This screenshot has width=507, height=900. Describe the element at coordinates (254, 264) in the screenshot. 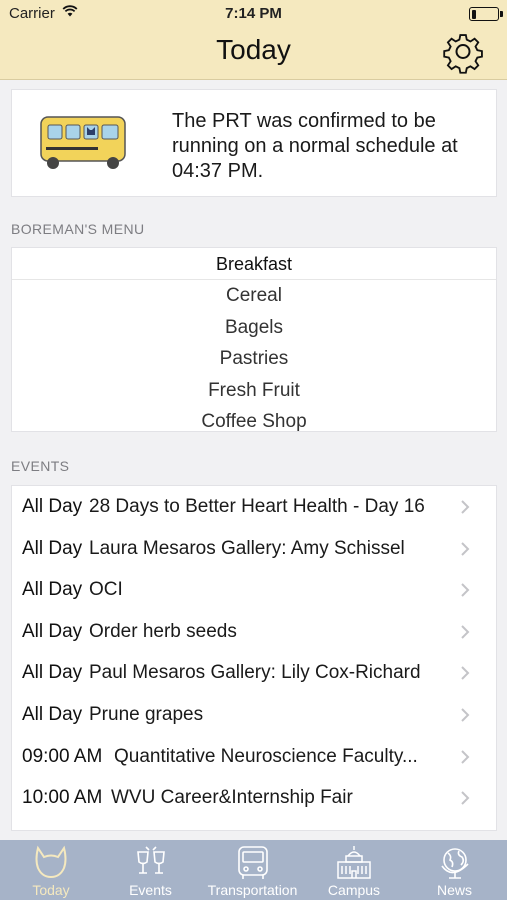

I see `meal-header: Breakfast` at that location.